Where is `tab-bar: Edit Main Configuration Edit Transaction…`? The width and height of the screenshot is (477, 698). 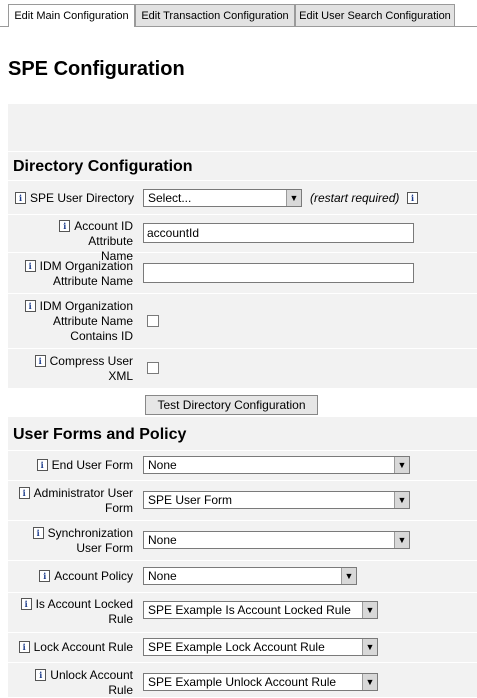 tab-bar: Edit Main Configuration Edit Transaction… is located at coordinates (238, 13).